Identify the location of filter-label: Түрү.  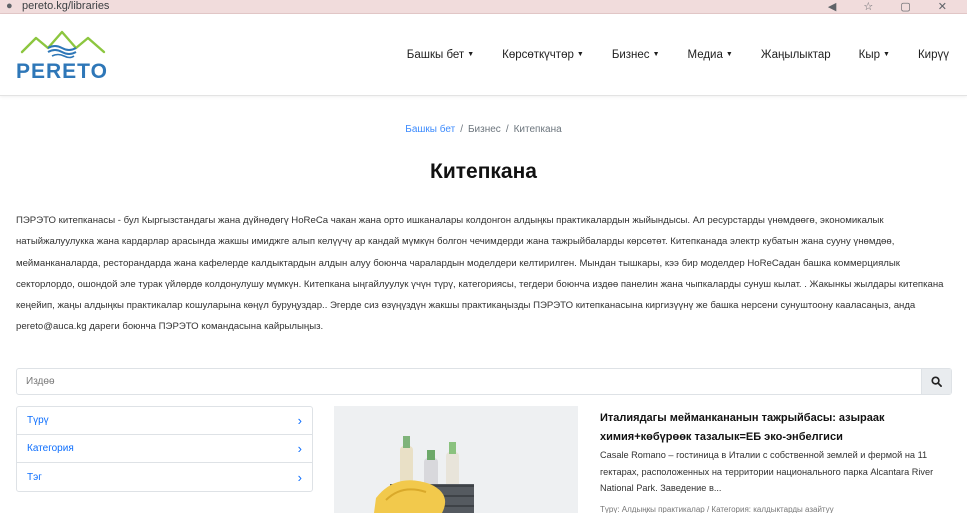
(38, 420).